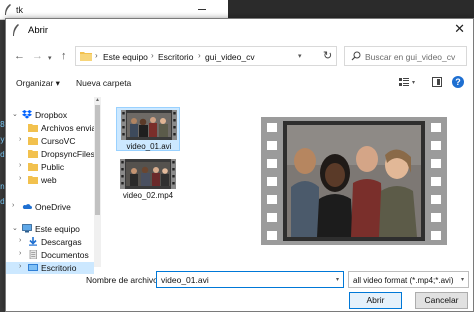 This screenshot has width=474, height=312. What do you see at coordinates (404, 82) in the screenshot?
I see `change-view-icon` at bounding box center [404, 82].